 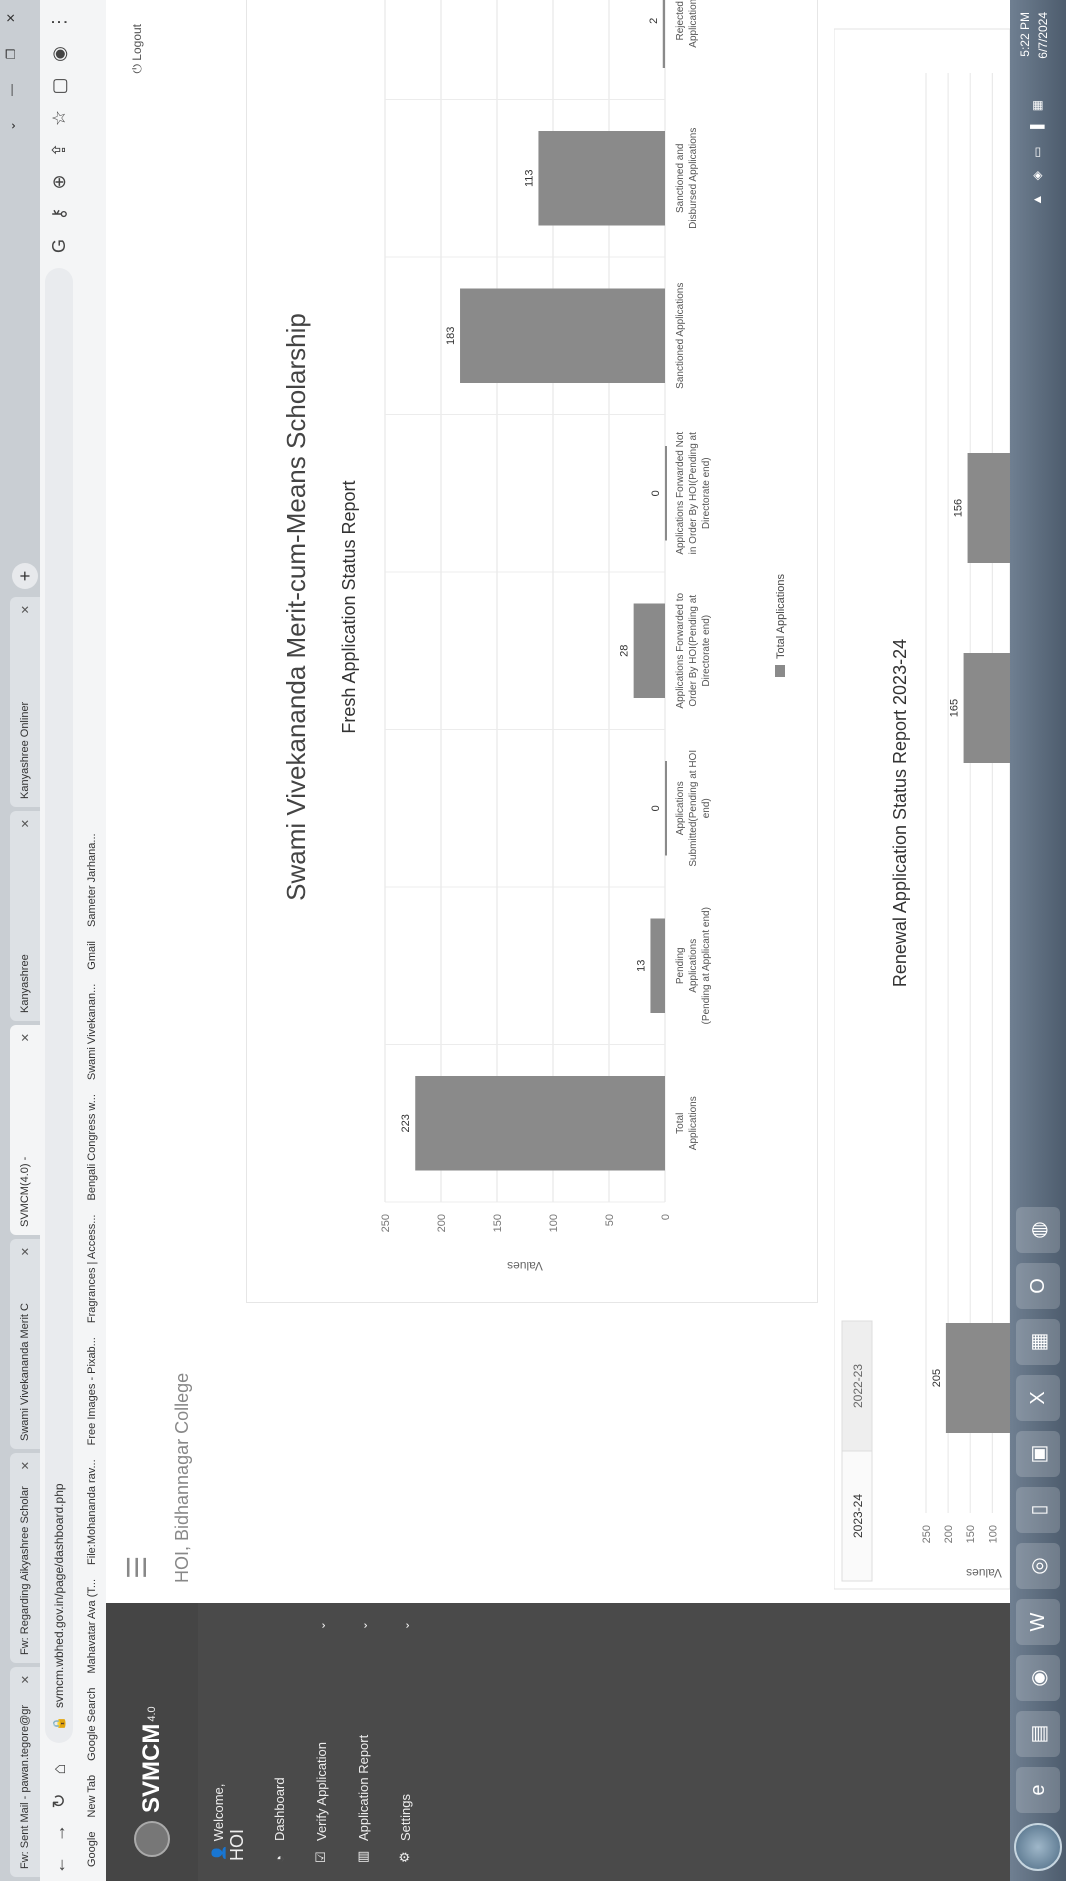 I want to click on sidebar-item-label: Application Report, so click(x=363, y=1787).